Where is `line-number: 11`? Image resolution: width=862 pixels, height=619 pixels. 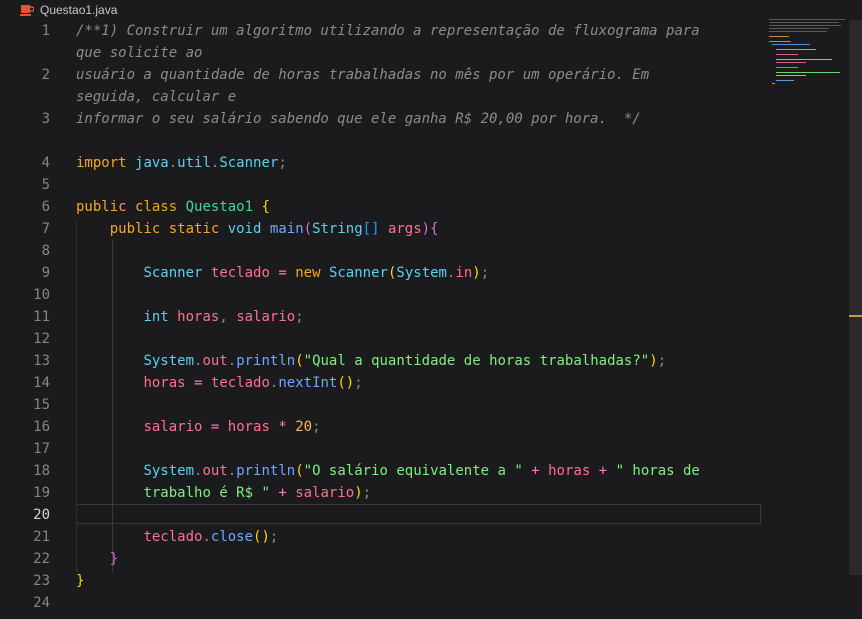
line-number: 11 is located at coordinates (41, 317).